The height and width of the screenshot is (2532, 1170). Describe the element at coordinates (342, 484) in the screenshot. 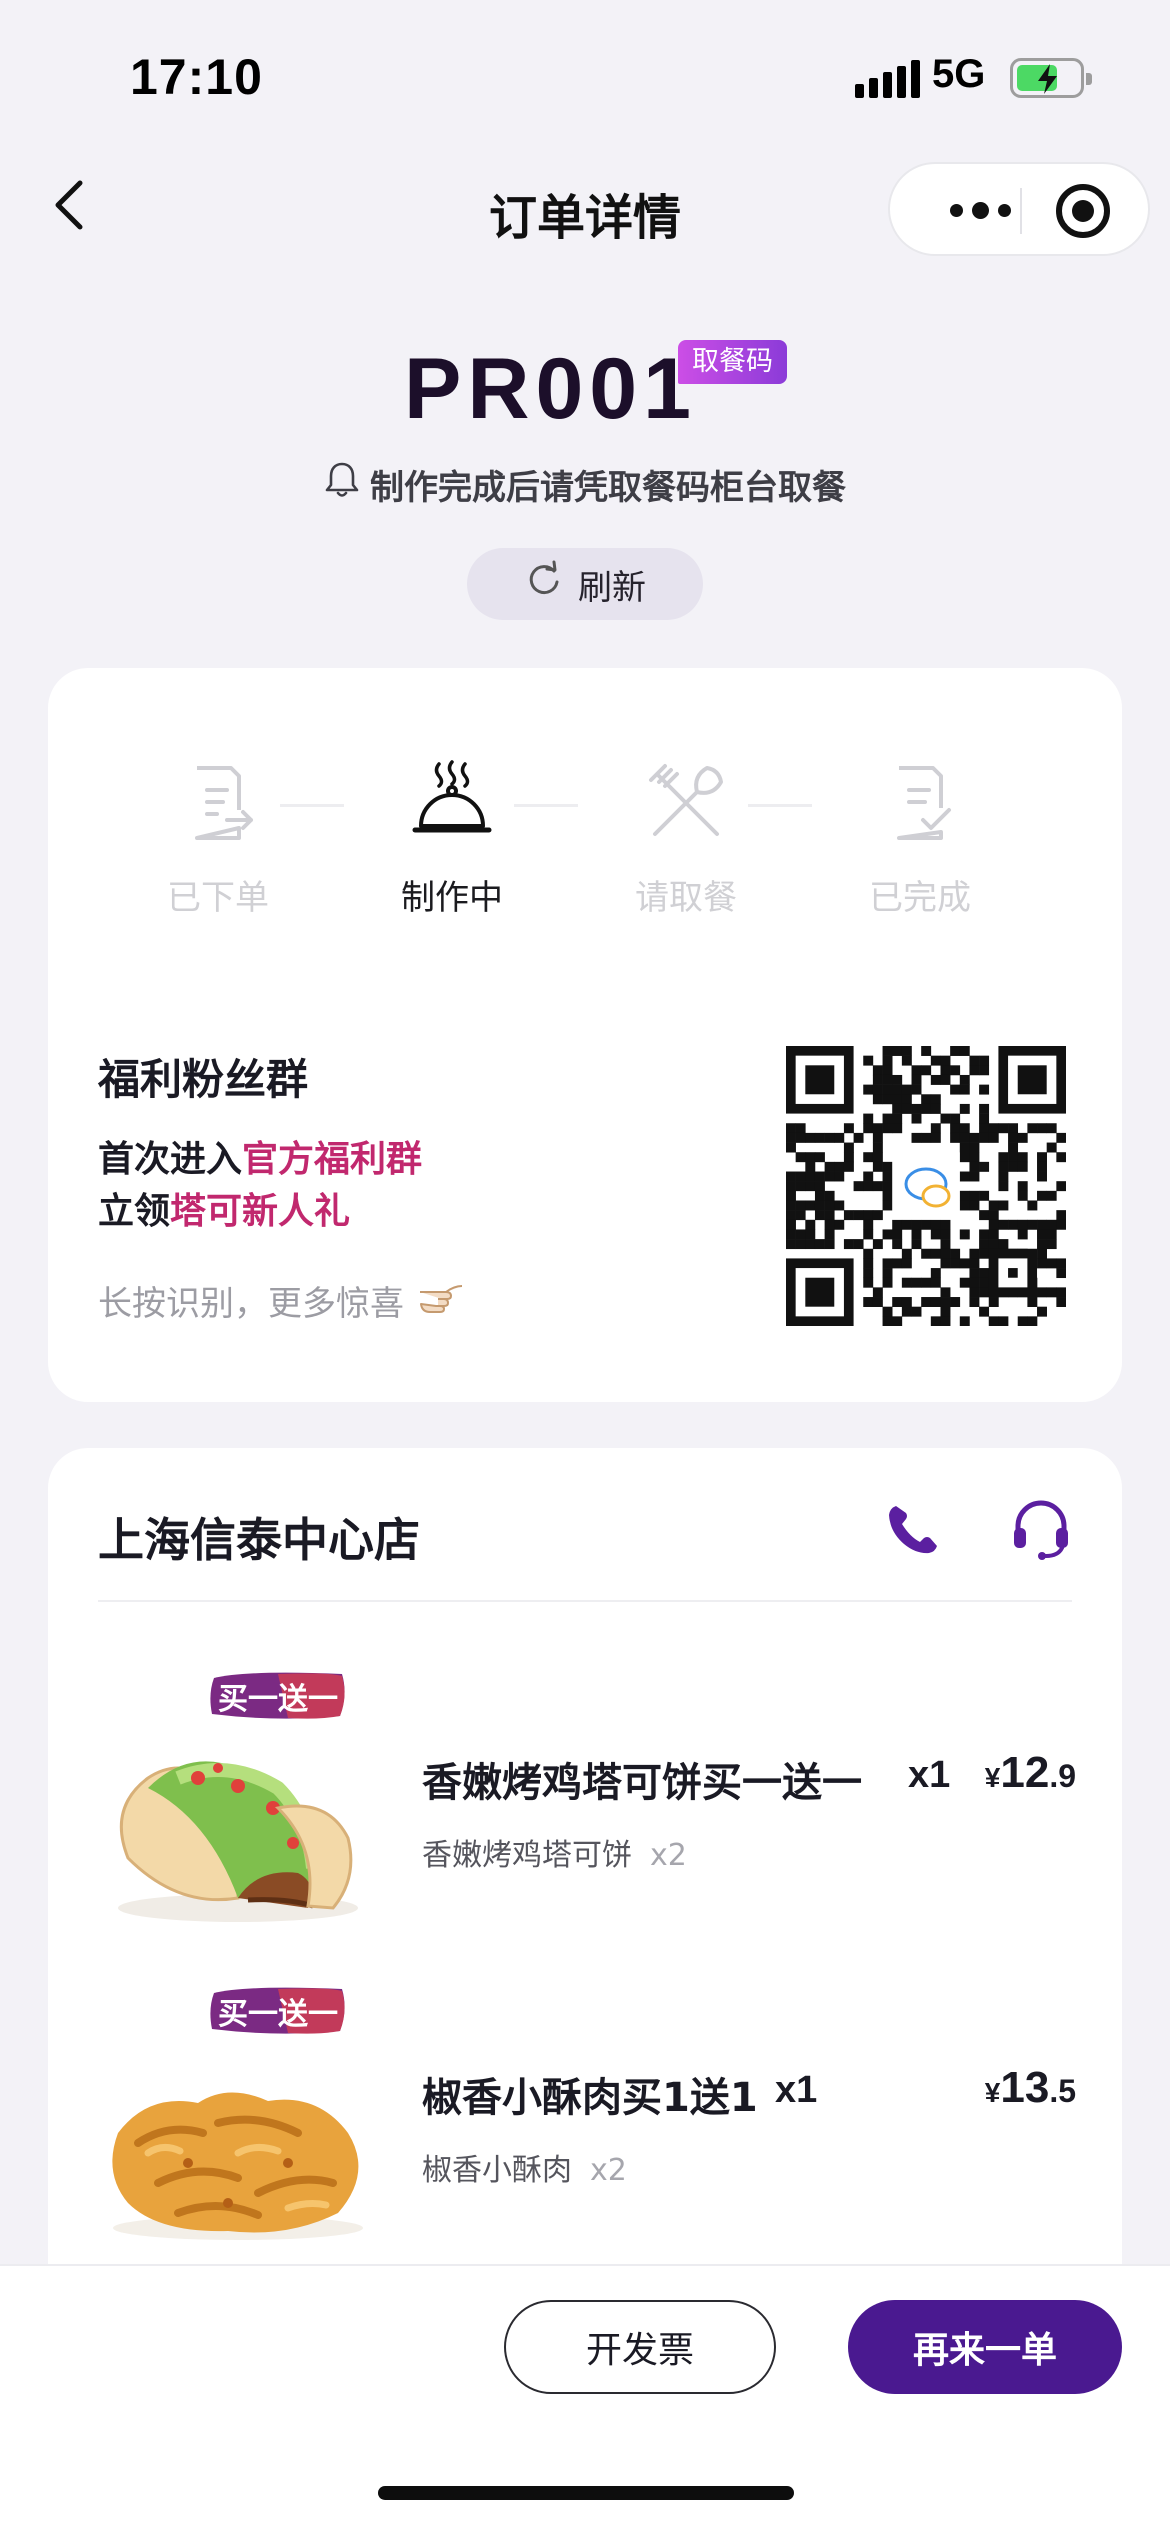

I see `bell-icon` at that location.